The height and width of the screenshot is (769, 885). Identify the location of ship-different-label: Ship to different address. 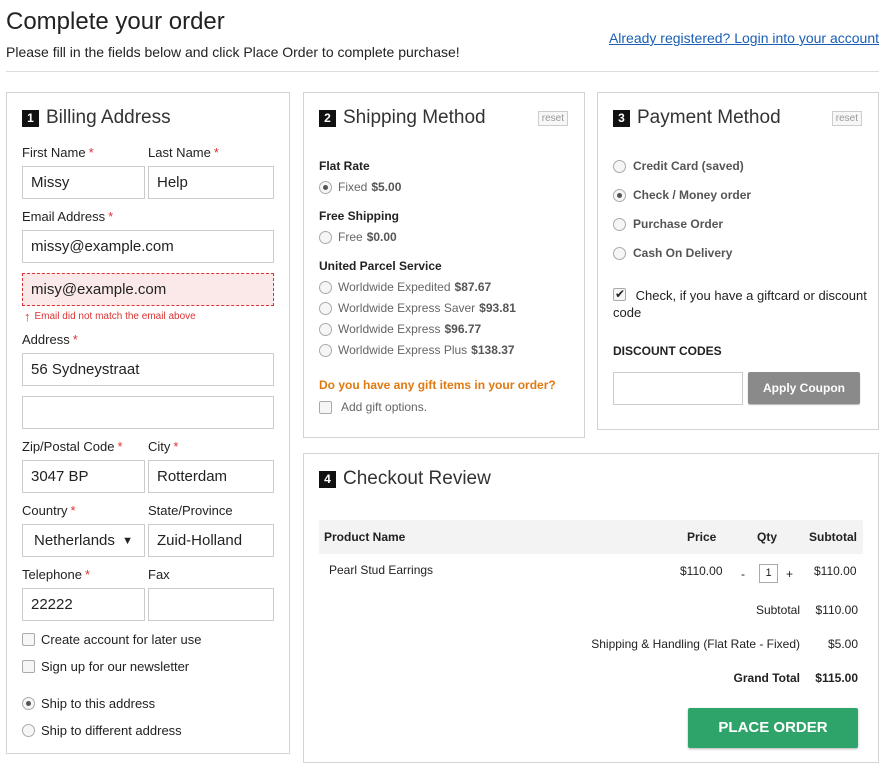
(111, 730).